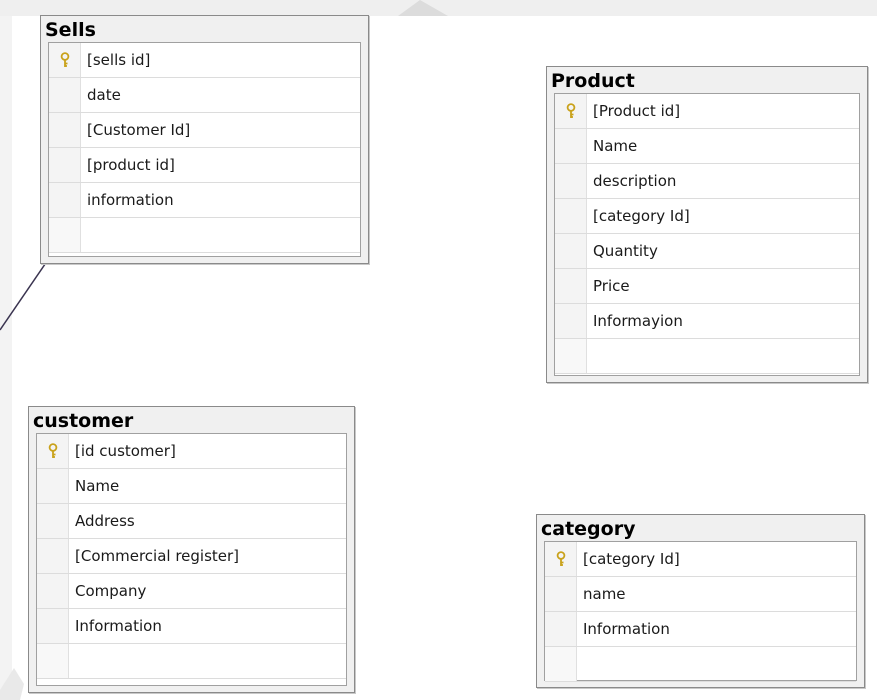 The height and width of the screenshot is (700, 877). I want to click on column-grid: [category Id] name Information, so click(700, 611).